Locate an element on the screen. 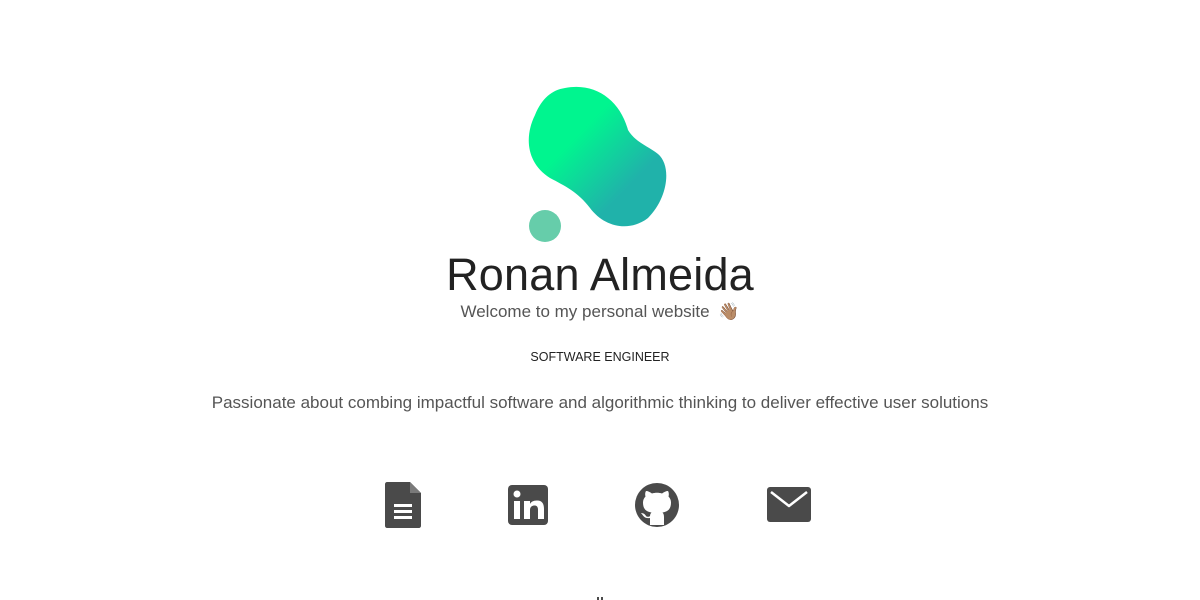 The image size is (1200, 600). document-icon is located at coordinates (403, 505).